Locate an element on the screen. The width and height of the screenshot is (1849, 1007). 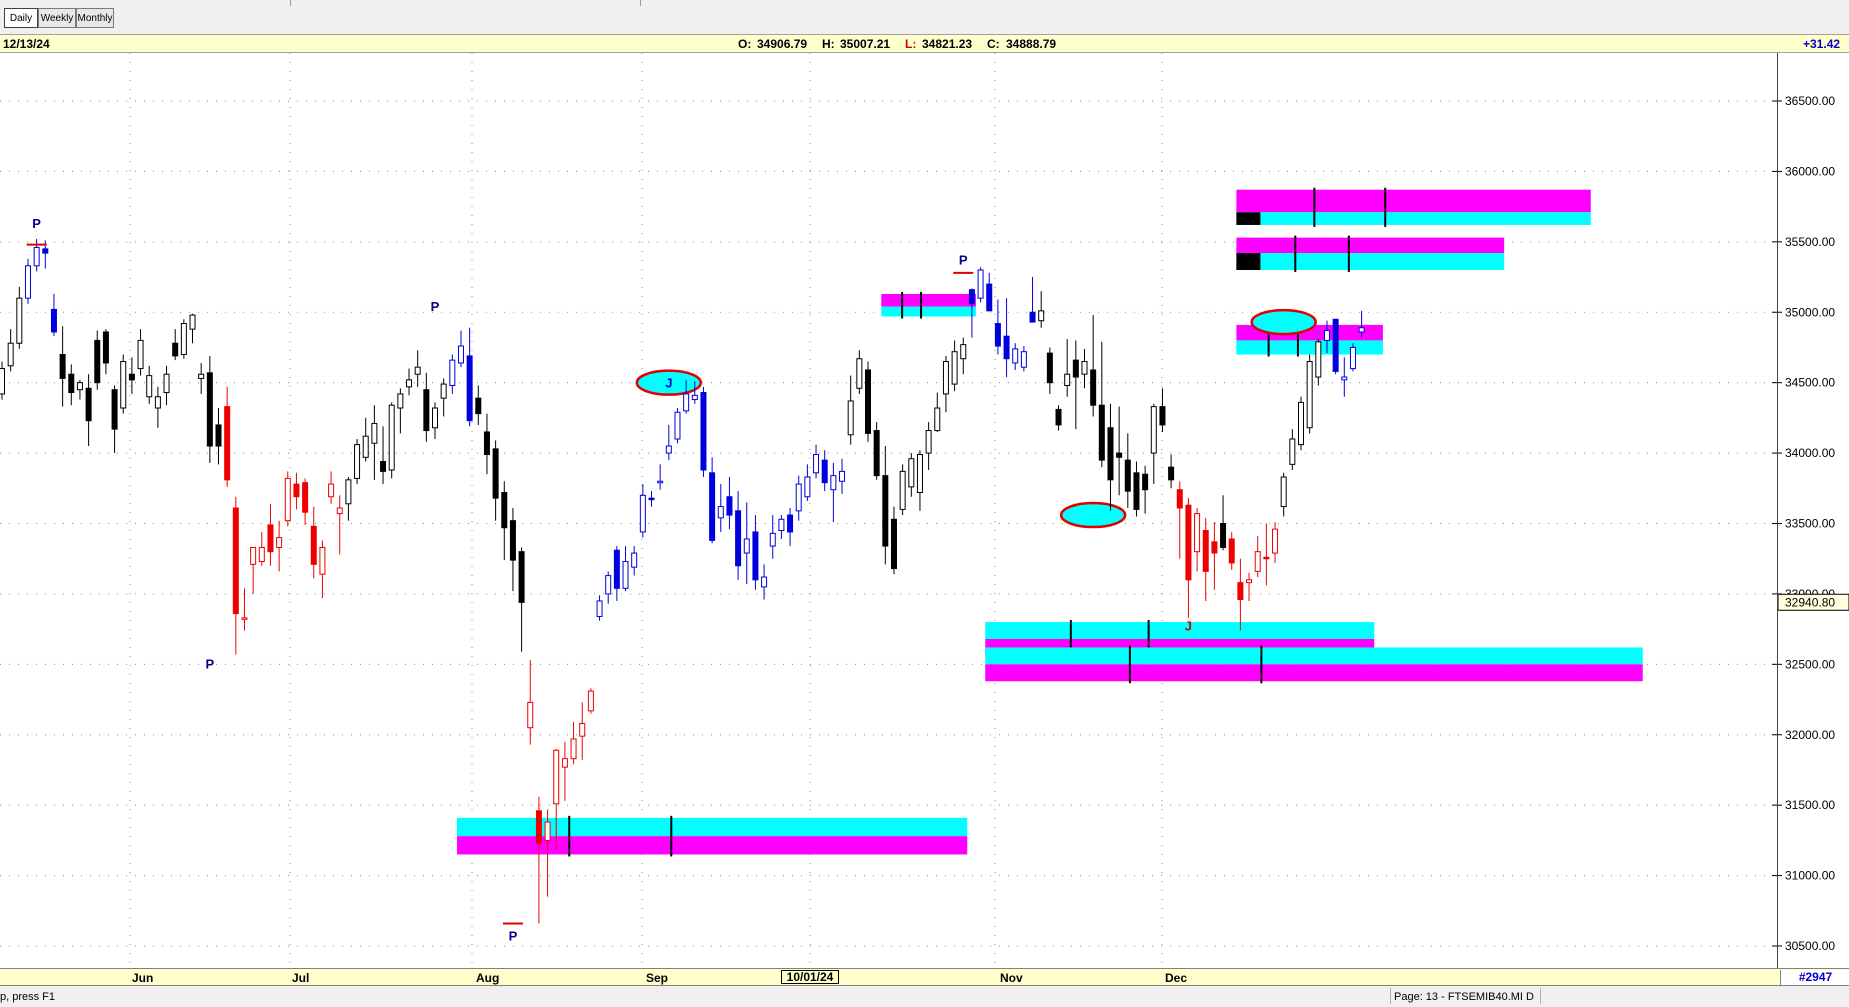
price-tick-label: 34500.00 is located at coordinates (1810, 383).